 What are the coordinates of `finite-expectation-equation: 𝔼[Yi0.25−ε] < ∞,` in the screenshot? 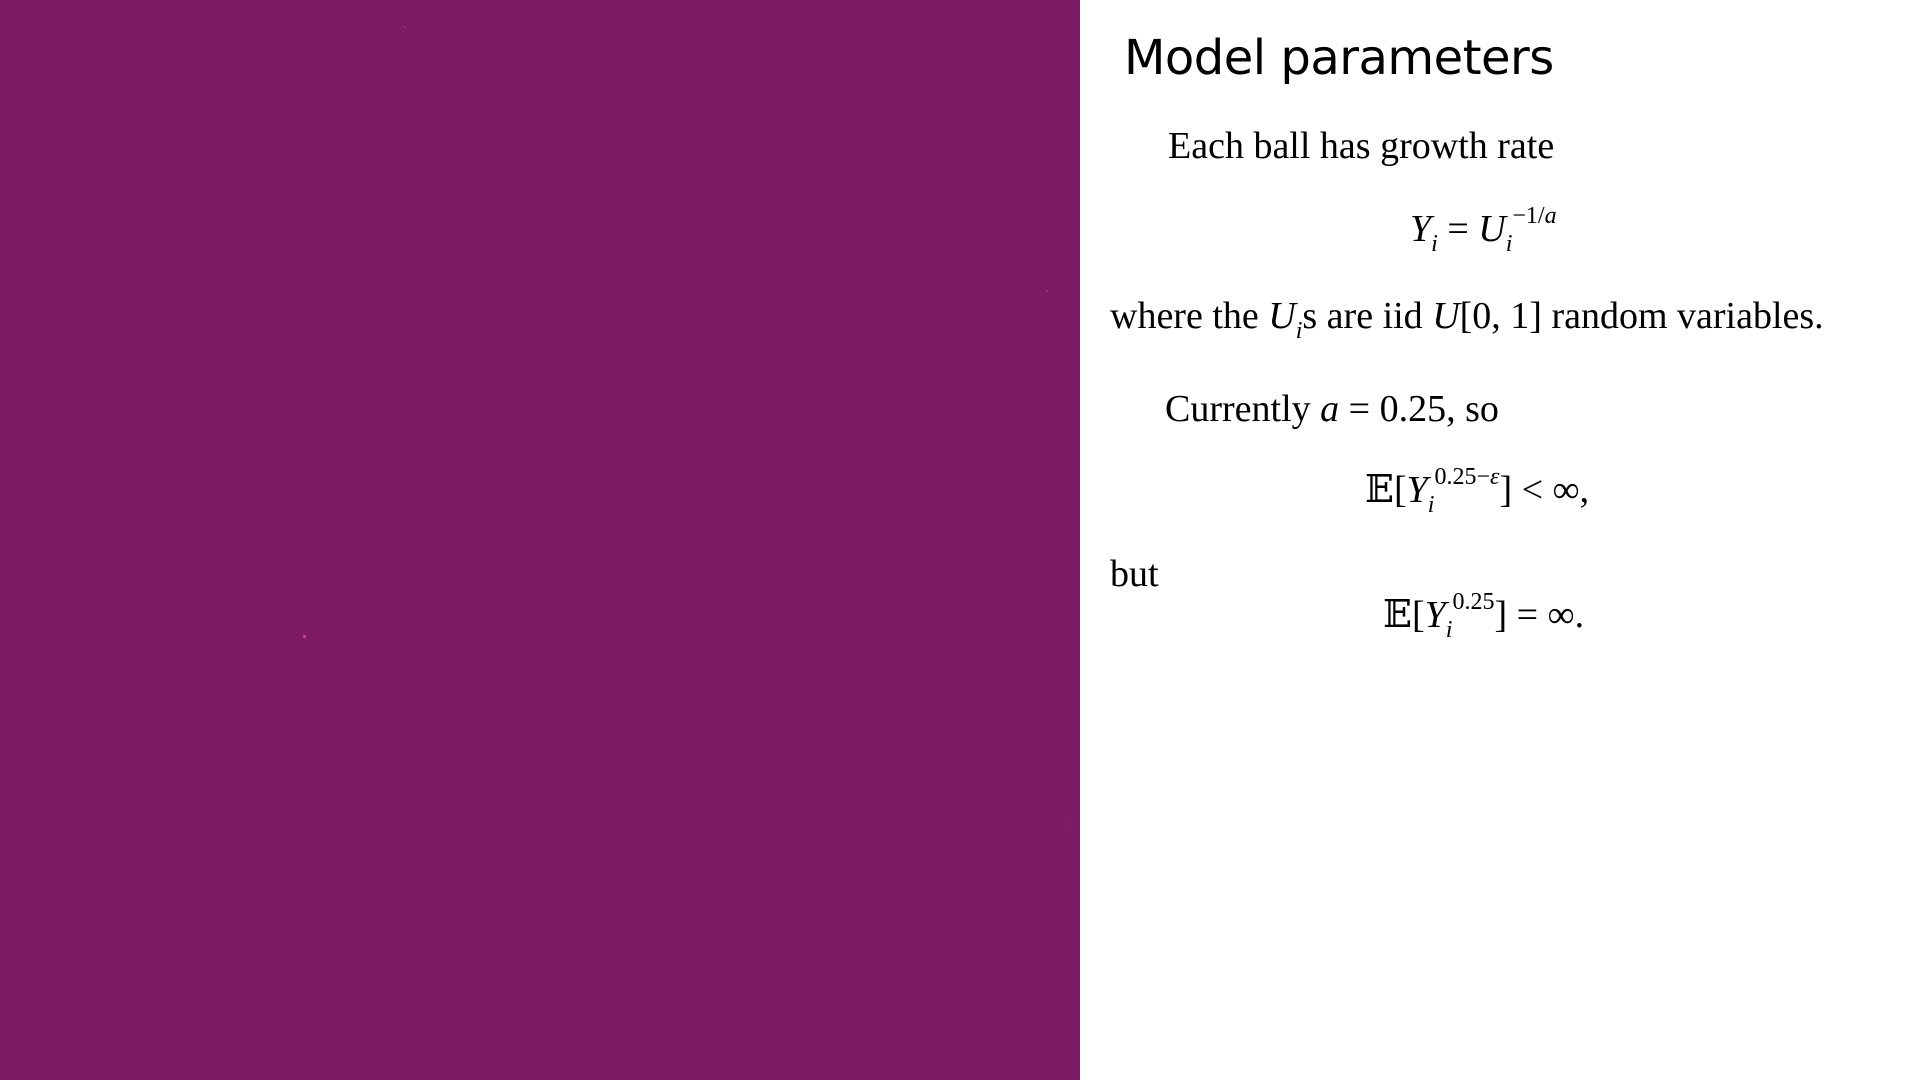 It's located at (1477, 491).